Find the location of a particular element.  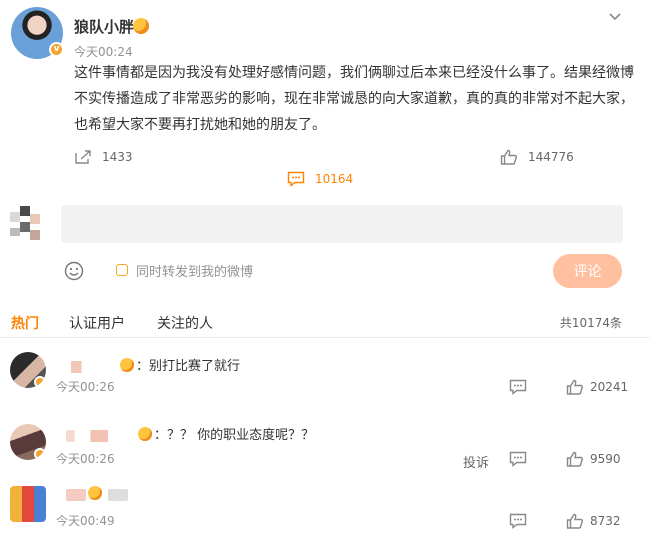

comment-like-button: 20241 is located at coordinates (597, 387).